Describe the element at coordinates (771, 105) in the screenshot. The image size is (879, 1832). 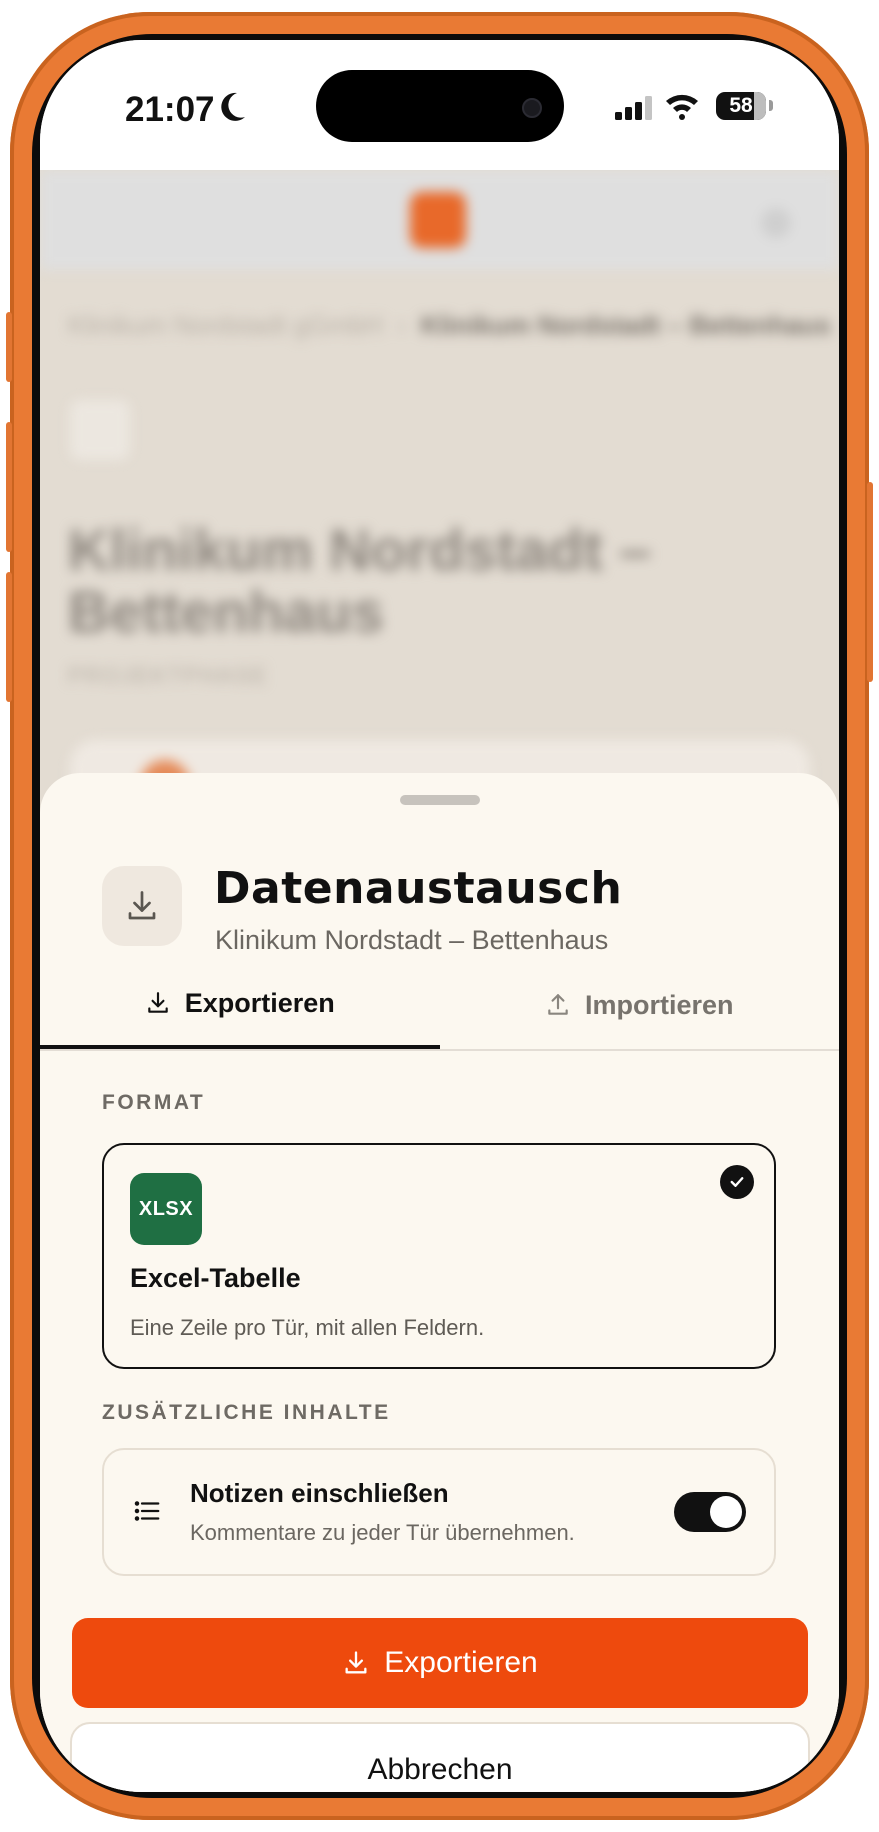
I see `battery-cap` at that location.